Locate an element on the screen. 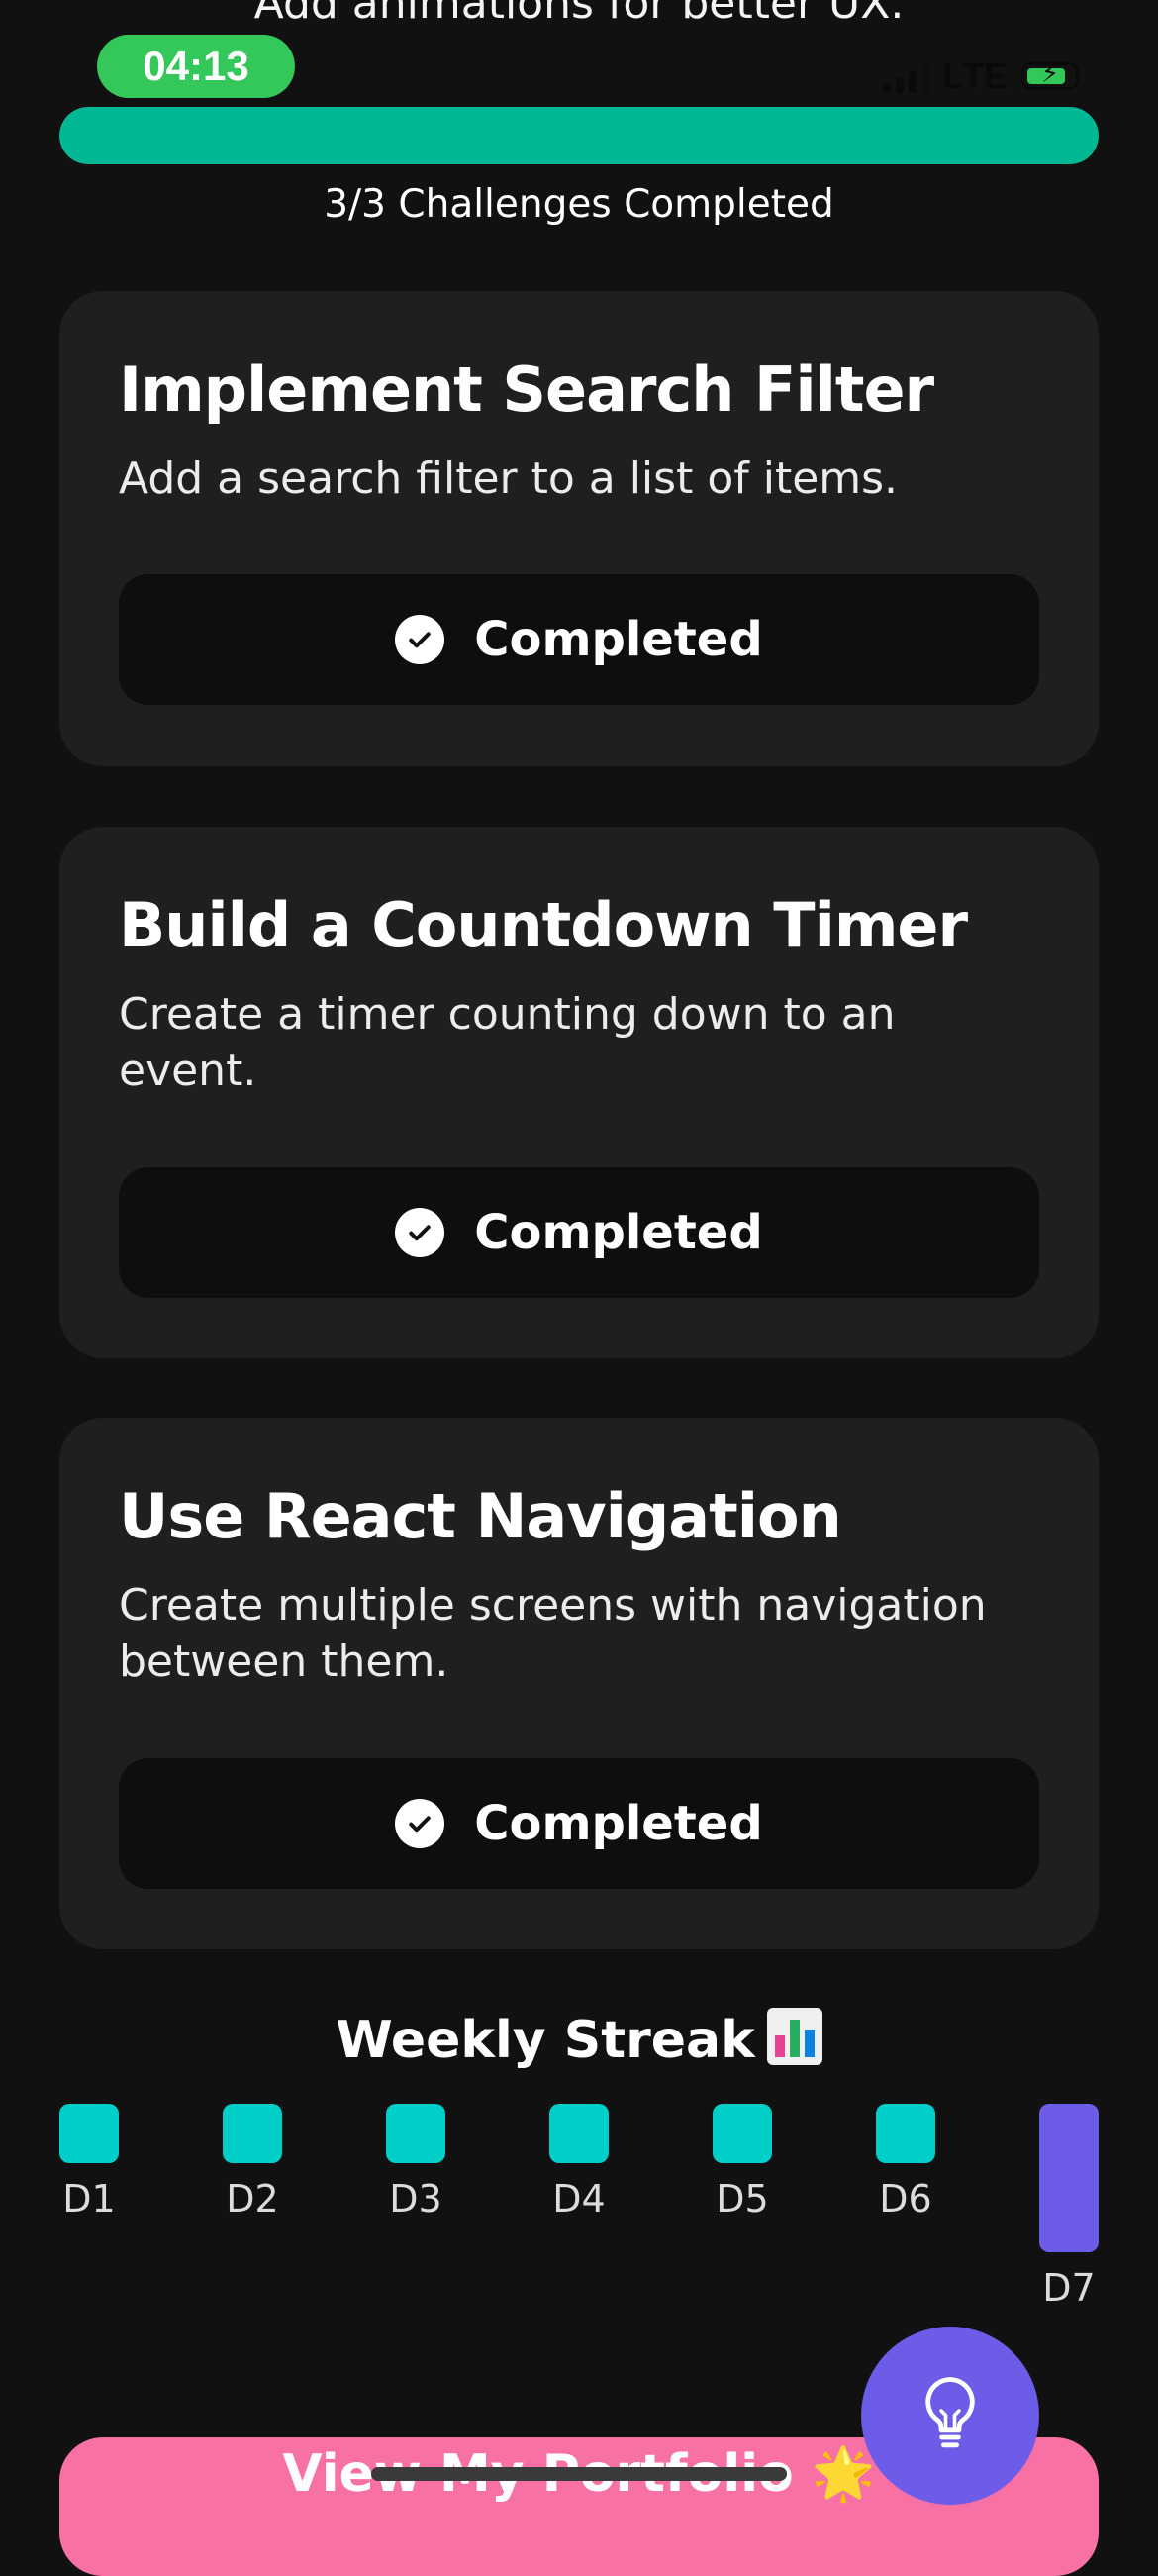 The height and width of the screenshot is (2576, 1158). progress-fill is located at coordinates (579, 135).